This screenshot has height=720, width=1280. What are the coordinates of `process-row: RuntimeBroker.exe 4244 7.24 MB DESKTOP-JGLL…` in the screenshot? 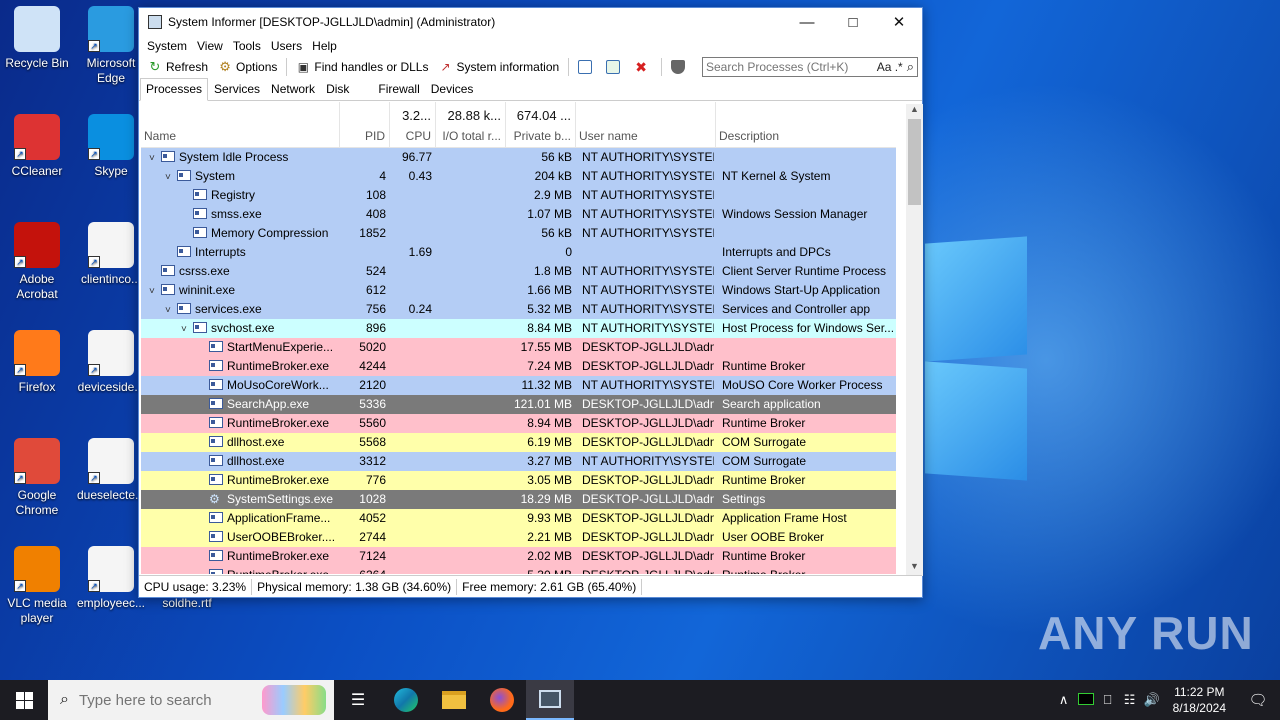 It's located at (518, 366).